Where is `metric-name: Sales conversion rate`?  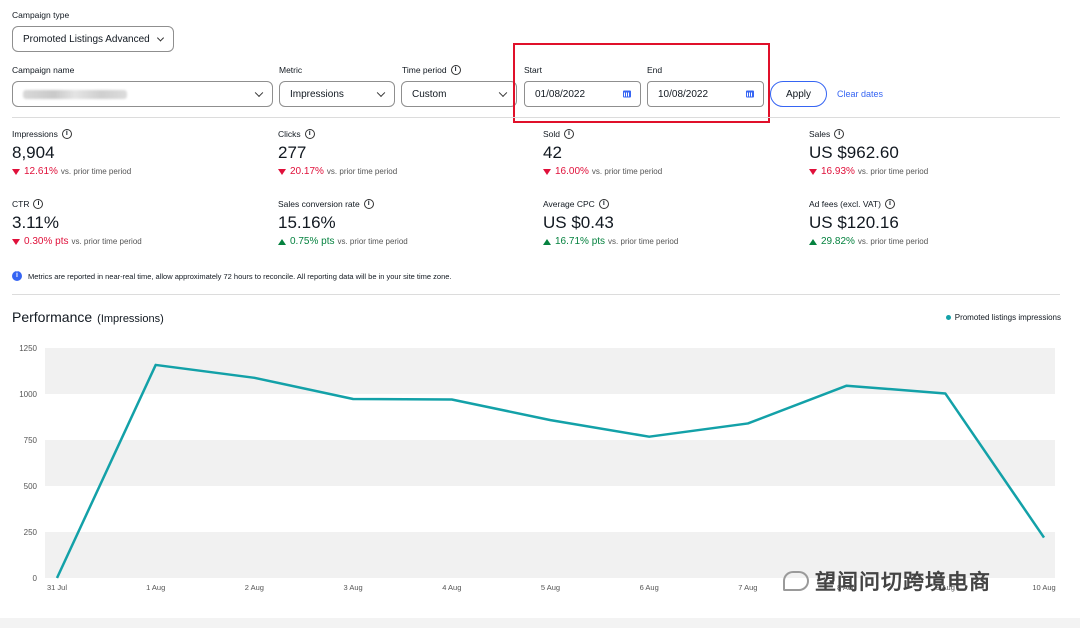
metric-name: Sales conversion rate is located at coordinates (319, 204).